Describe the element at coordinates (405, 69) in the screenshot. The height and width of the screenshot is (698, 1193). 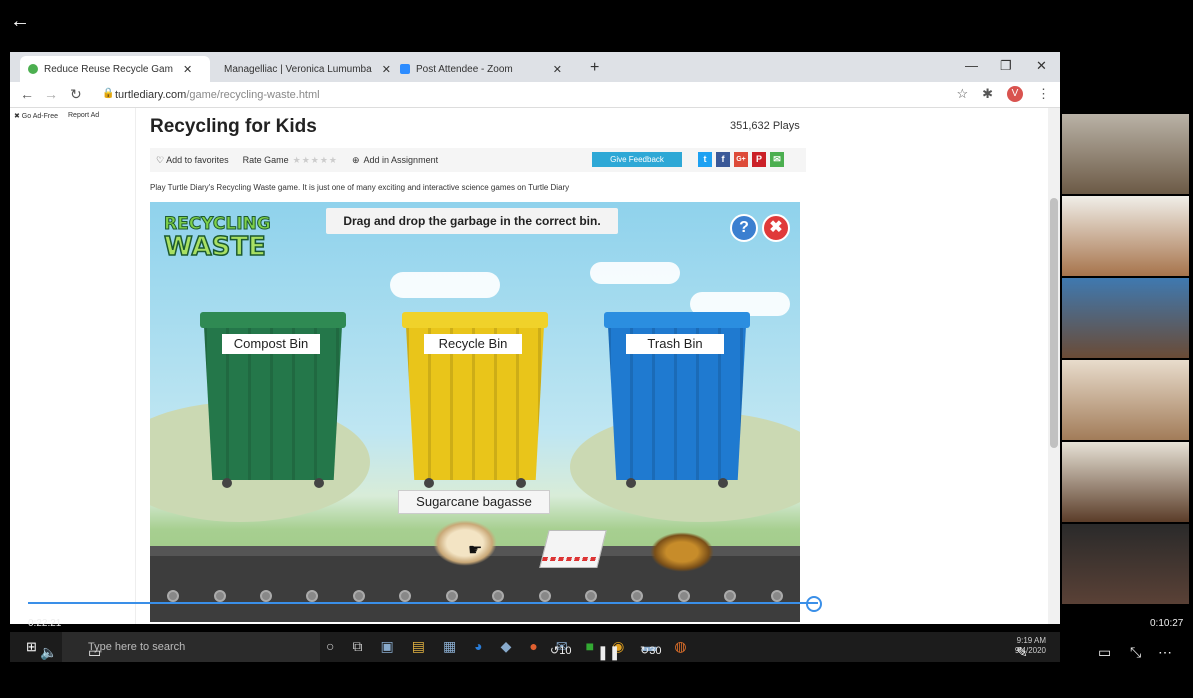
I see `tab-favicon-icon` at that location.